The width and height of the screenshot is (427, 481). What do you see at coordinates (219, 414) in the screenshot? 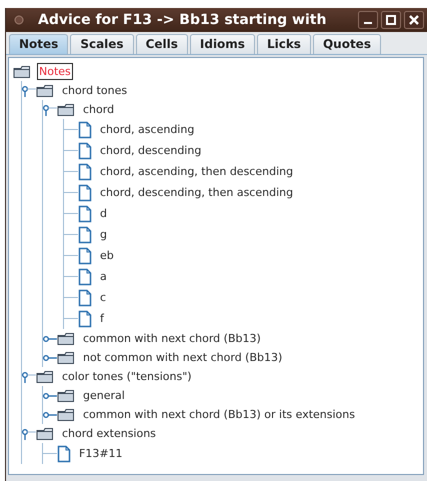
I see `tree-folder: common with next chord (Bb13) or its extensions` at bounding box center [219, 414].